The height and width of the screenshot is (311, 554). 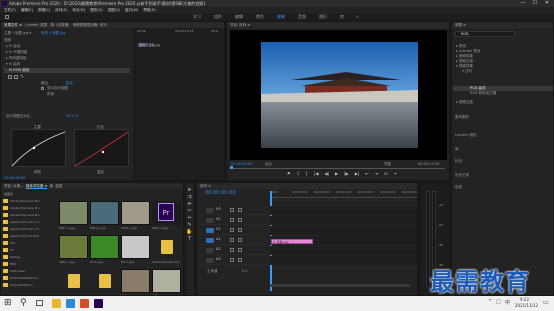 I want to click on folder-tree-item: apache-tomcat-7.0., so click(x=30, y=229).